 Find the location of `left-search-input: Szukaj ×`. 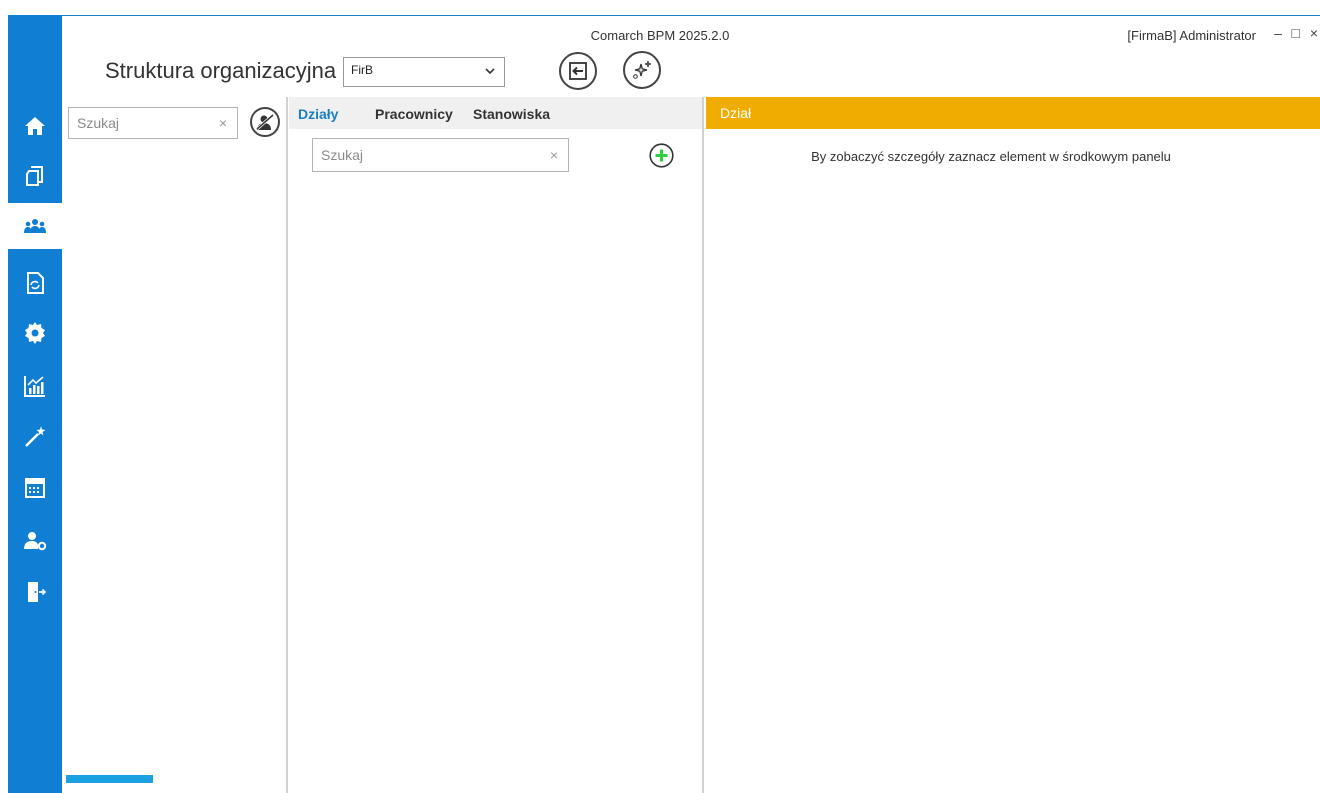

left-search-input: Szukaj × is located at coordinates (153, 123).